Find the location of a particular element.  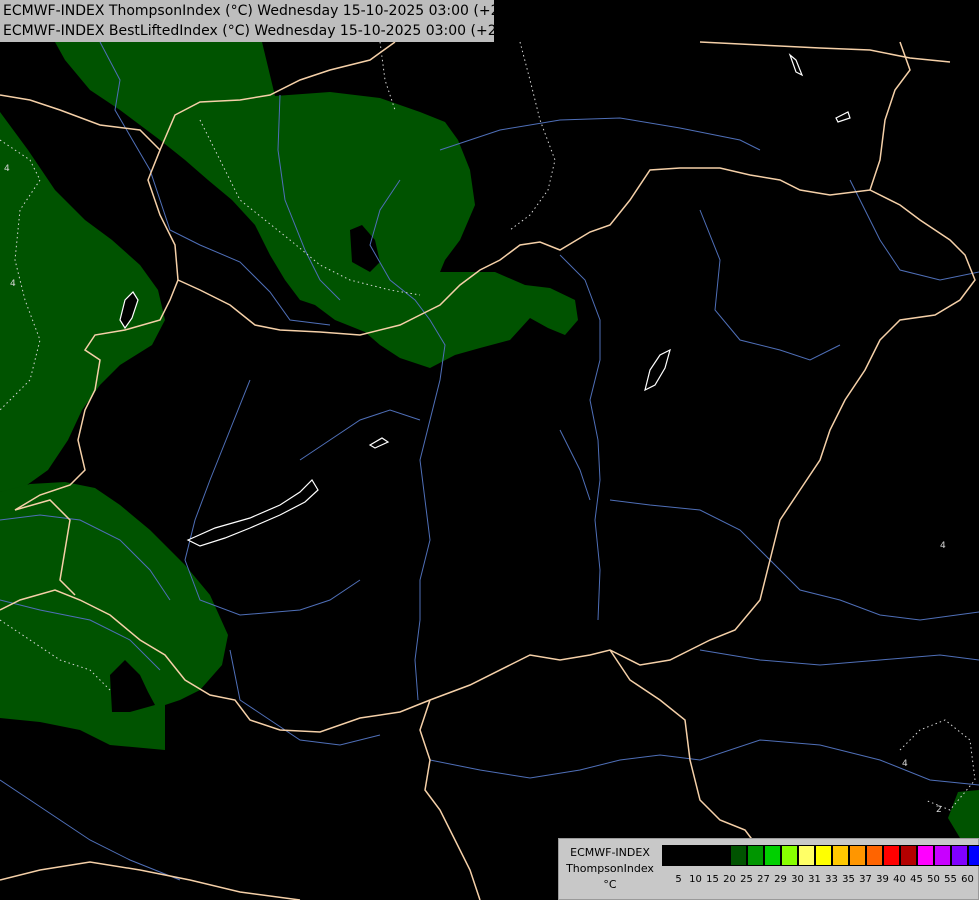

legend-tick-label: 31 is located at coordinates (814, 879).